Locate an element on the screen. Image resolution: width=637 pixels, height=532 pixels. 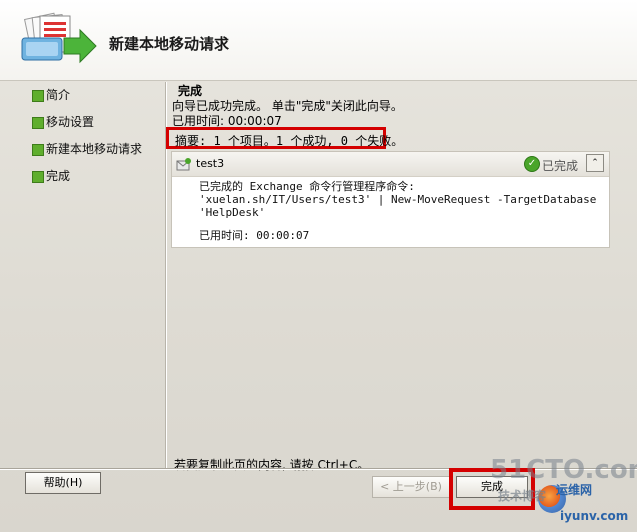
watermark-tag: 技术博客 is located at coordinates (522, 496).